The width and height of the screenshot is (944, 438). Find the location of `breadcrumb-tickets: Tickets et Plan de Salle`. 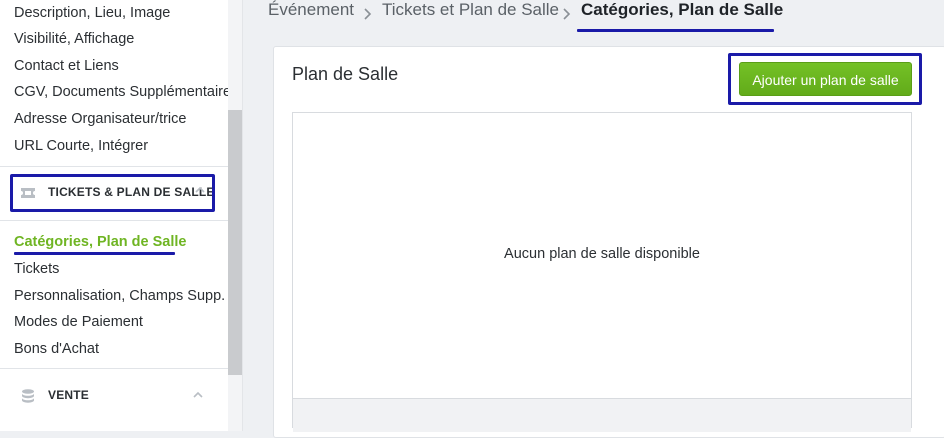

breadcrumb-tickets: Tickets et Plan de Salle is located at coordinates (470, 12).